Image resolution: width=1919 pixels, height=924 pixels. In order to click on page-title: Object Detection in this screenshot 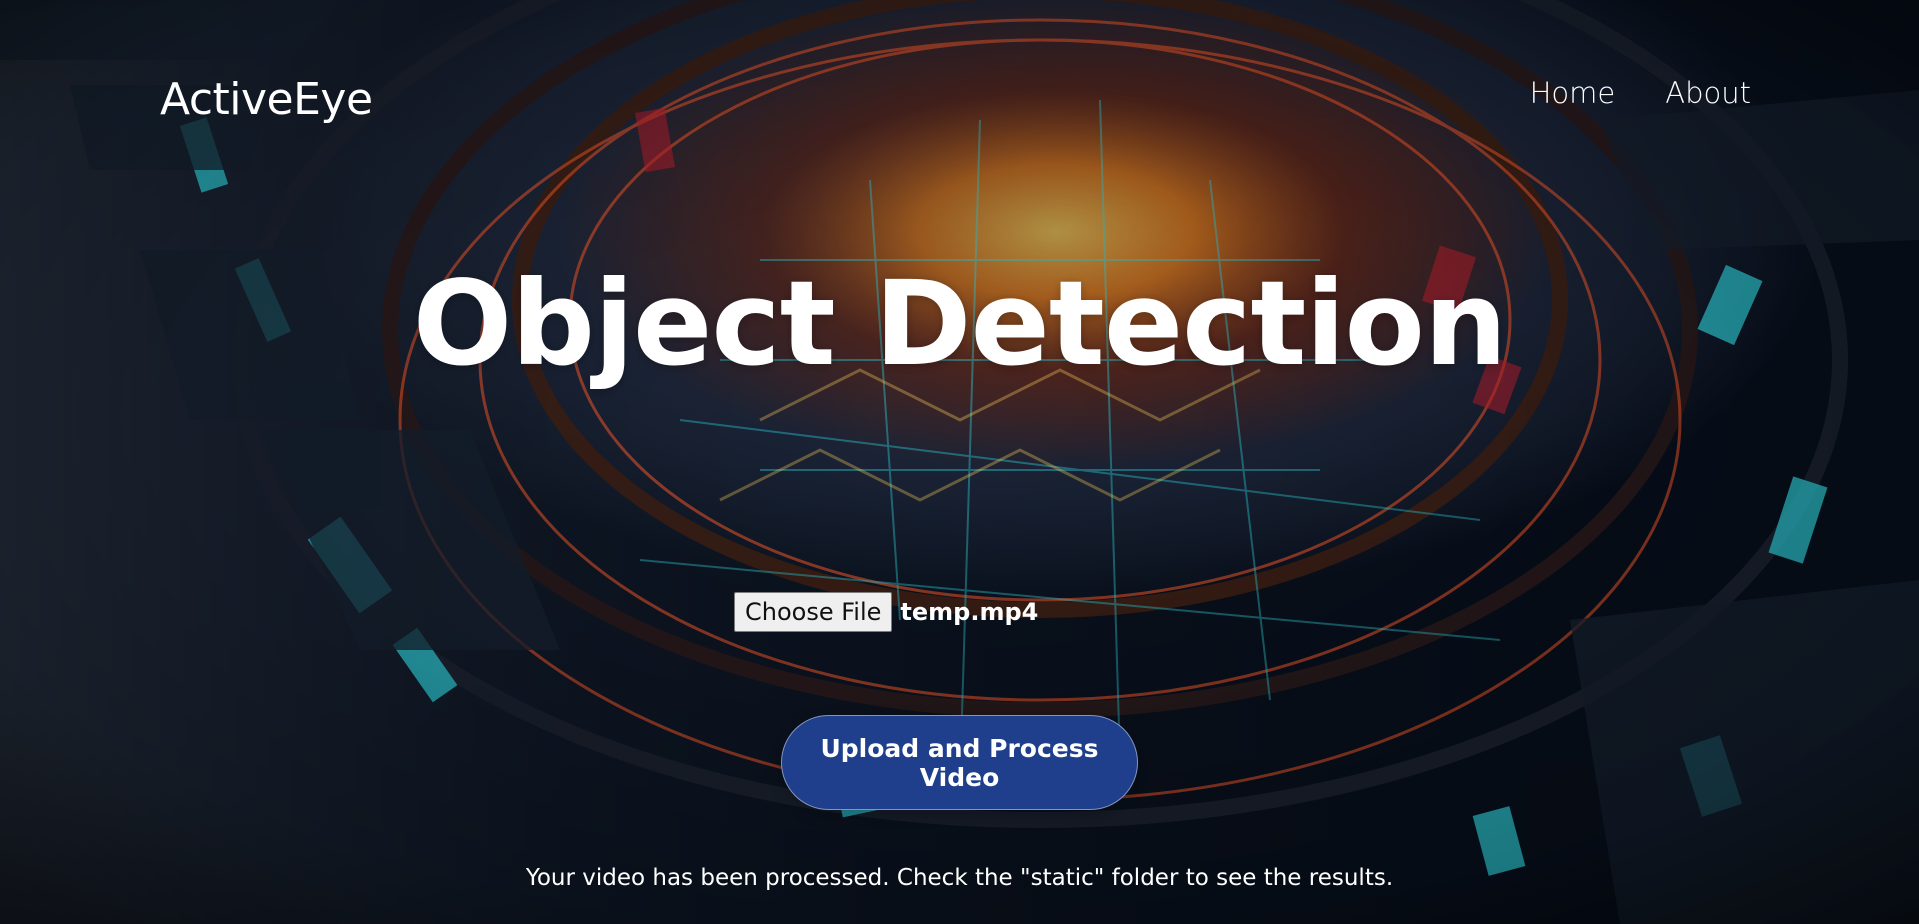, I will do `click(960, 323)`.